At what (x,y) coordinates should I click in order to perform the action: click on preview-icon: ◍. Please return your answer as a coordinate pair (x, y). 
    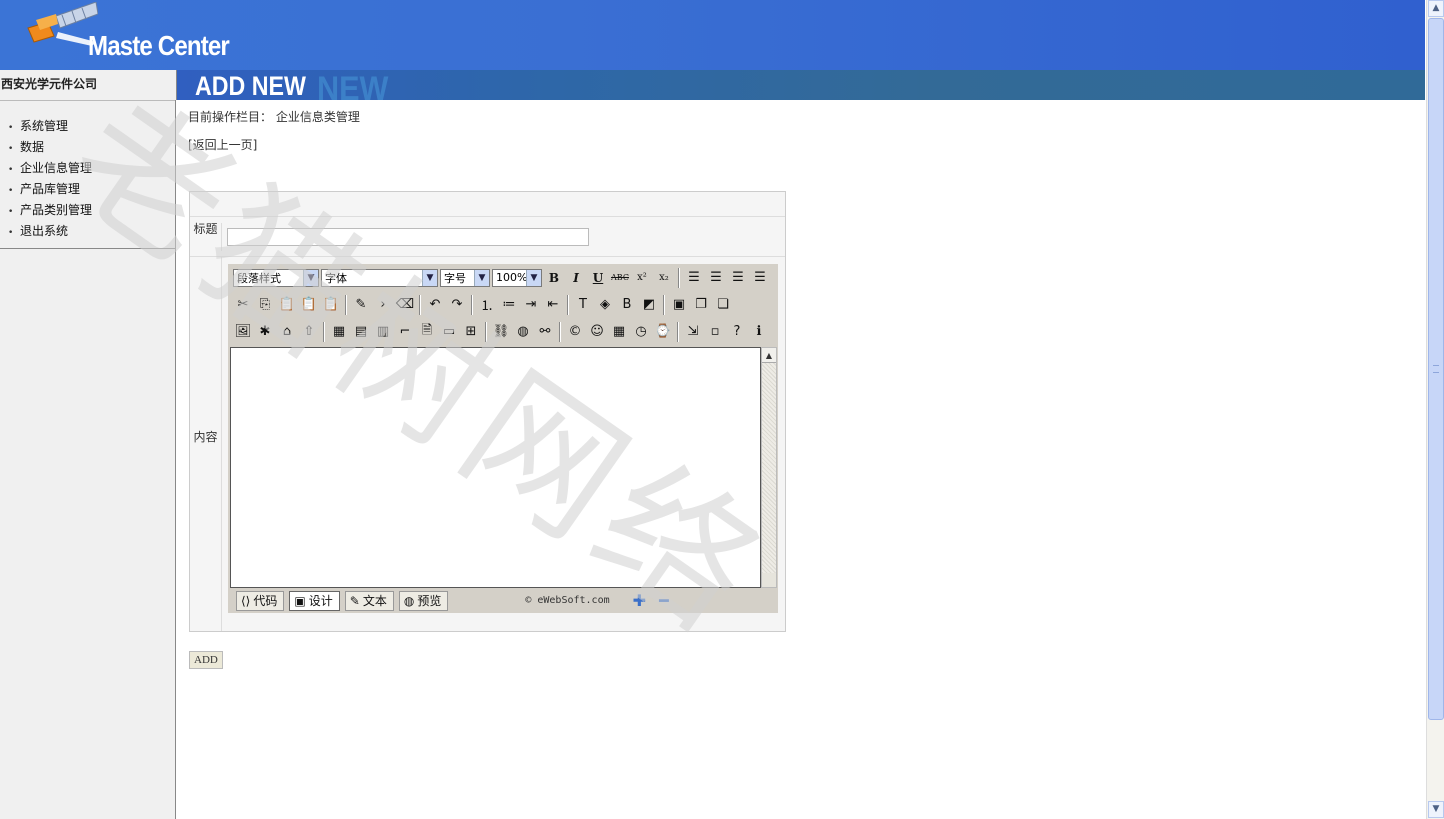
    Looking at the image, I should click on (409, 600).